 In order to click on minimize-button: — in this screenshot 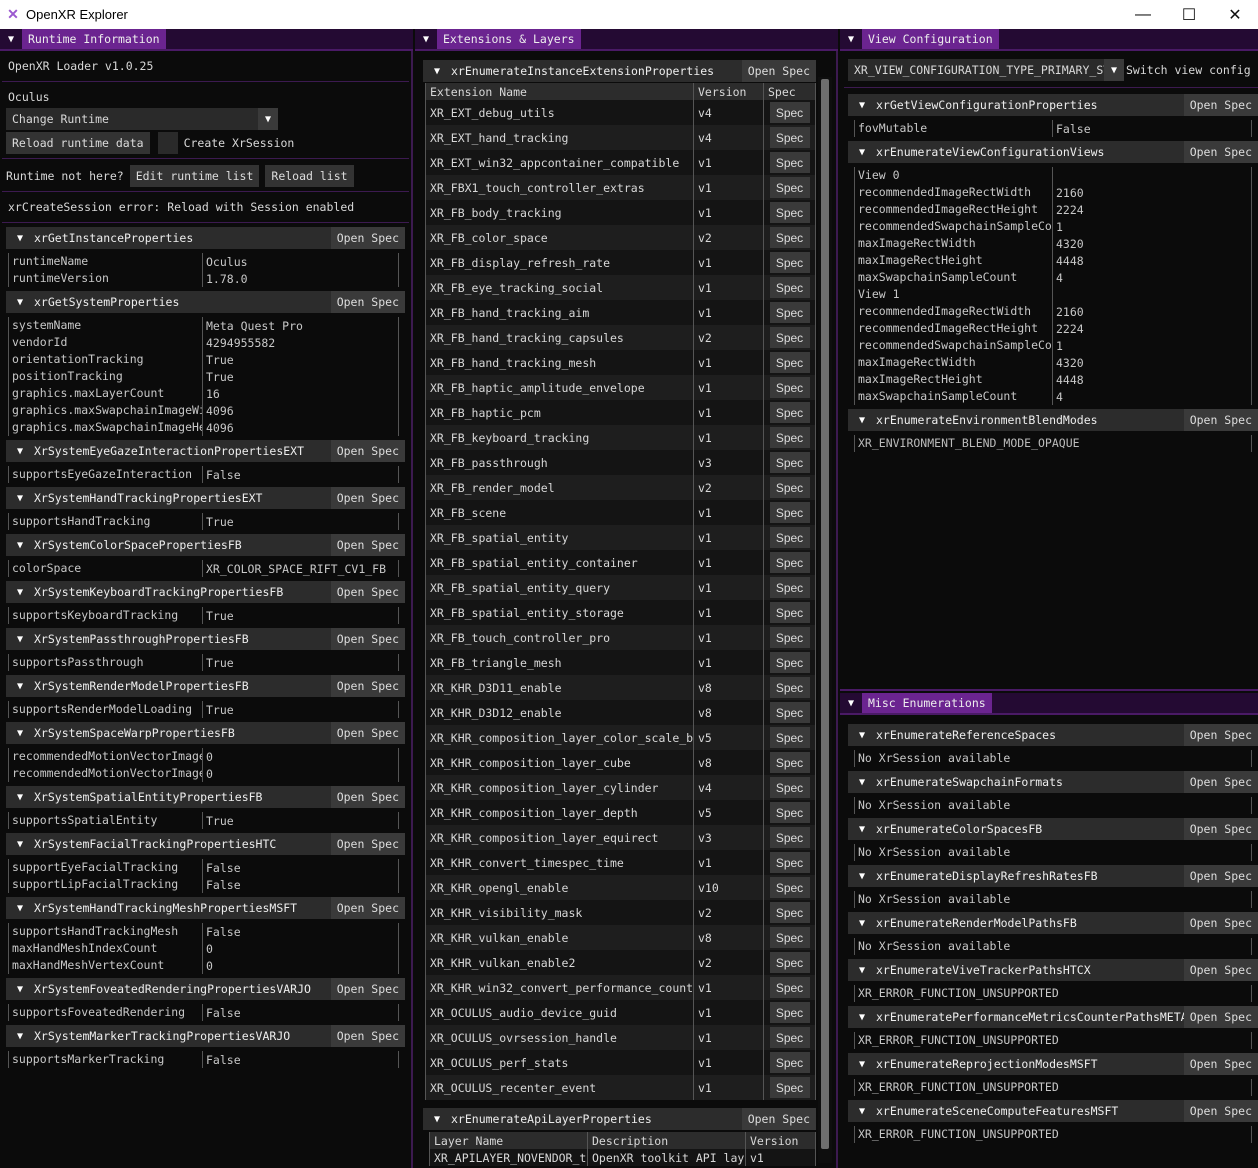, I will do `click(1143, 14)`.